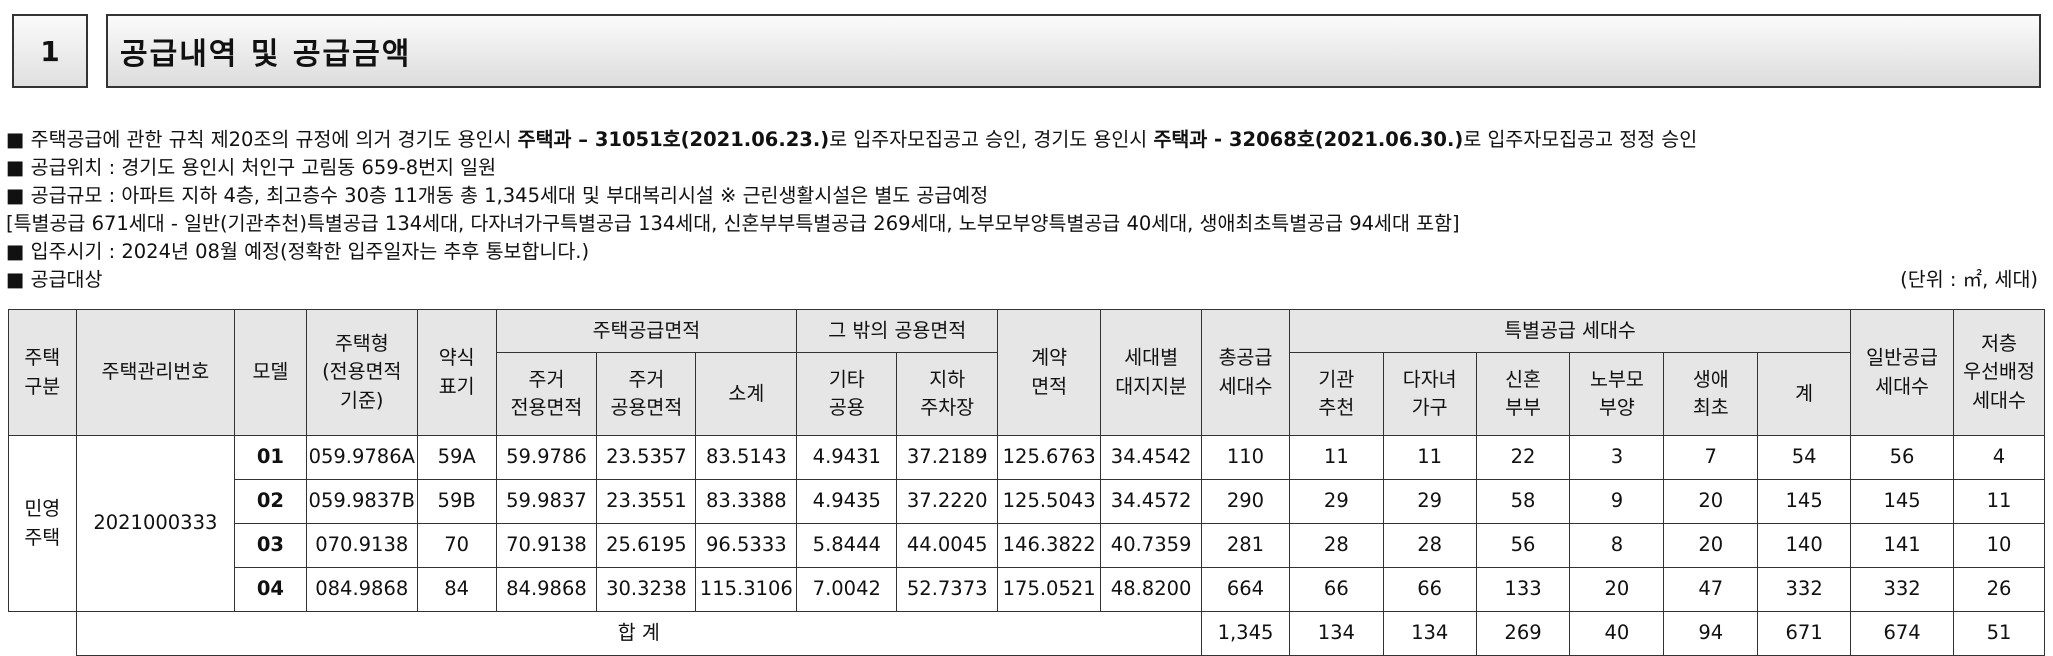 This screenshot has width=2053, height=656. What do you see at coordinates (270, 501) in the screenshot?
I see `table-cell: 02` at bounding box center [270, 501].